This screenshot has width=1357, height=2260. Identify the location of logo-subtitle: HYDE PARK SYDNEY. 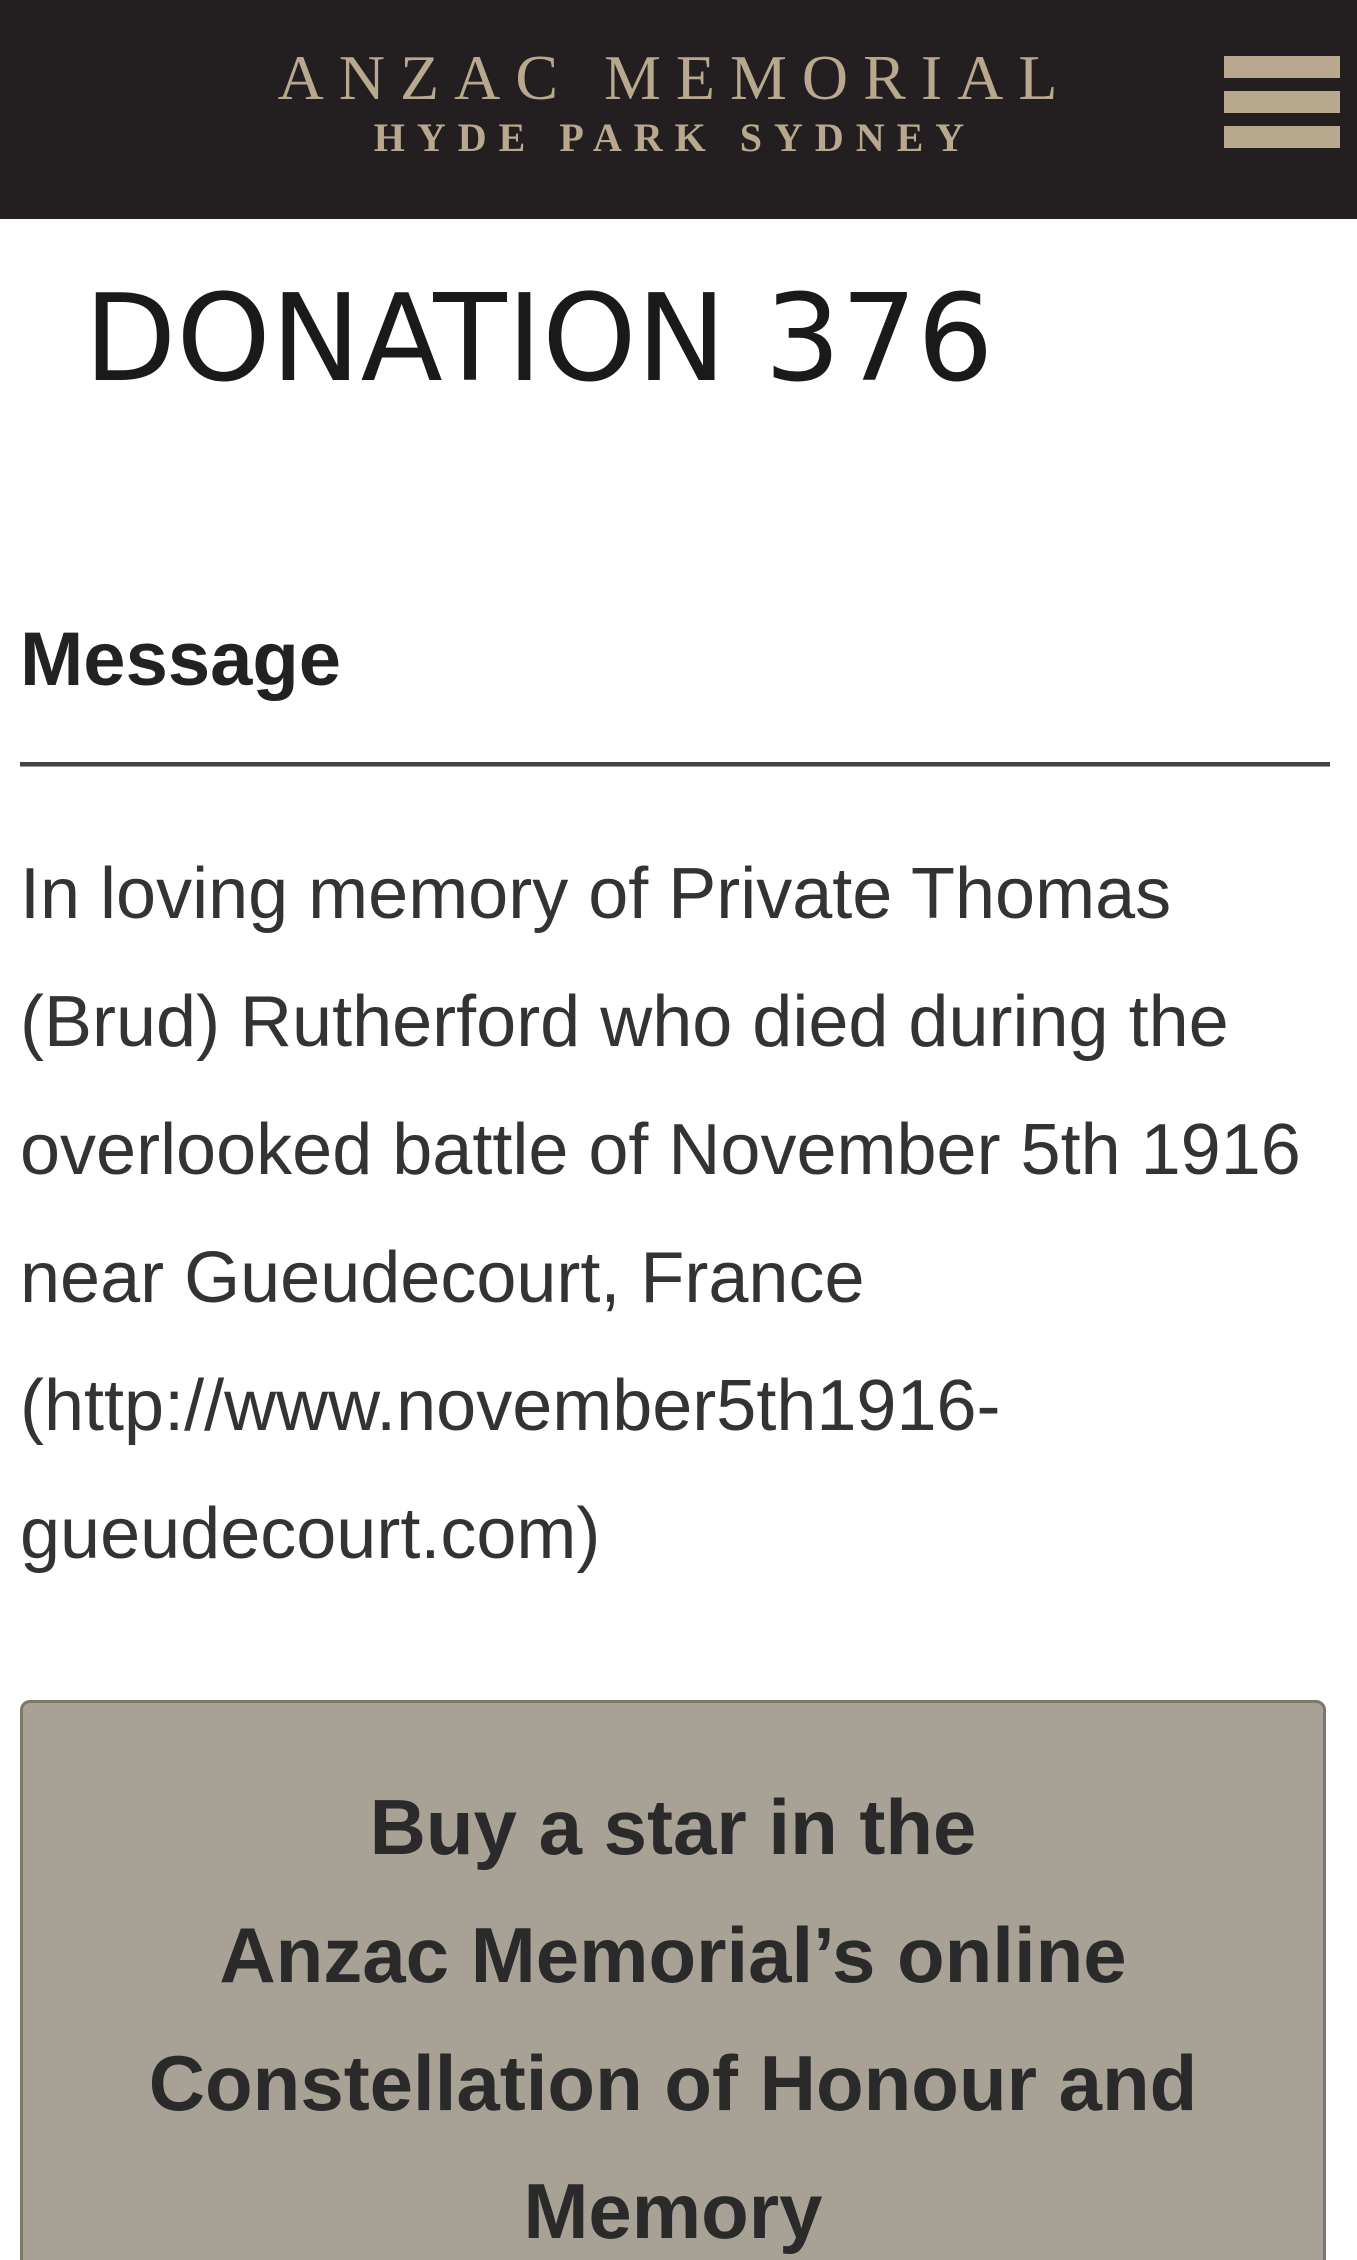
(675, 137).